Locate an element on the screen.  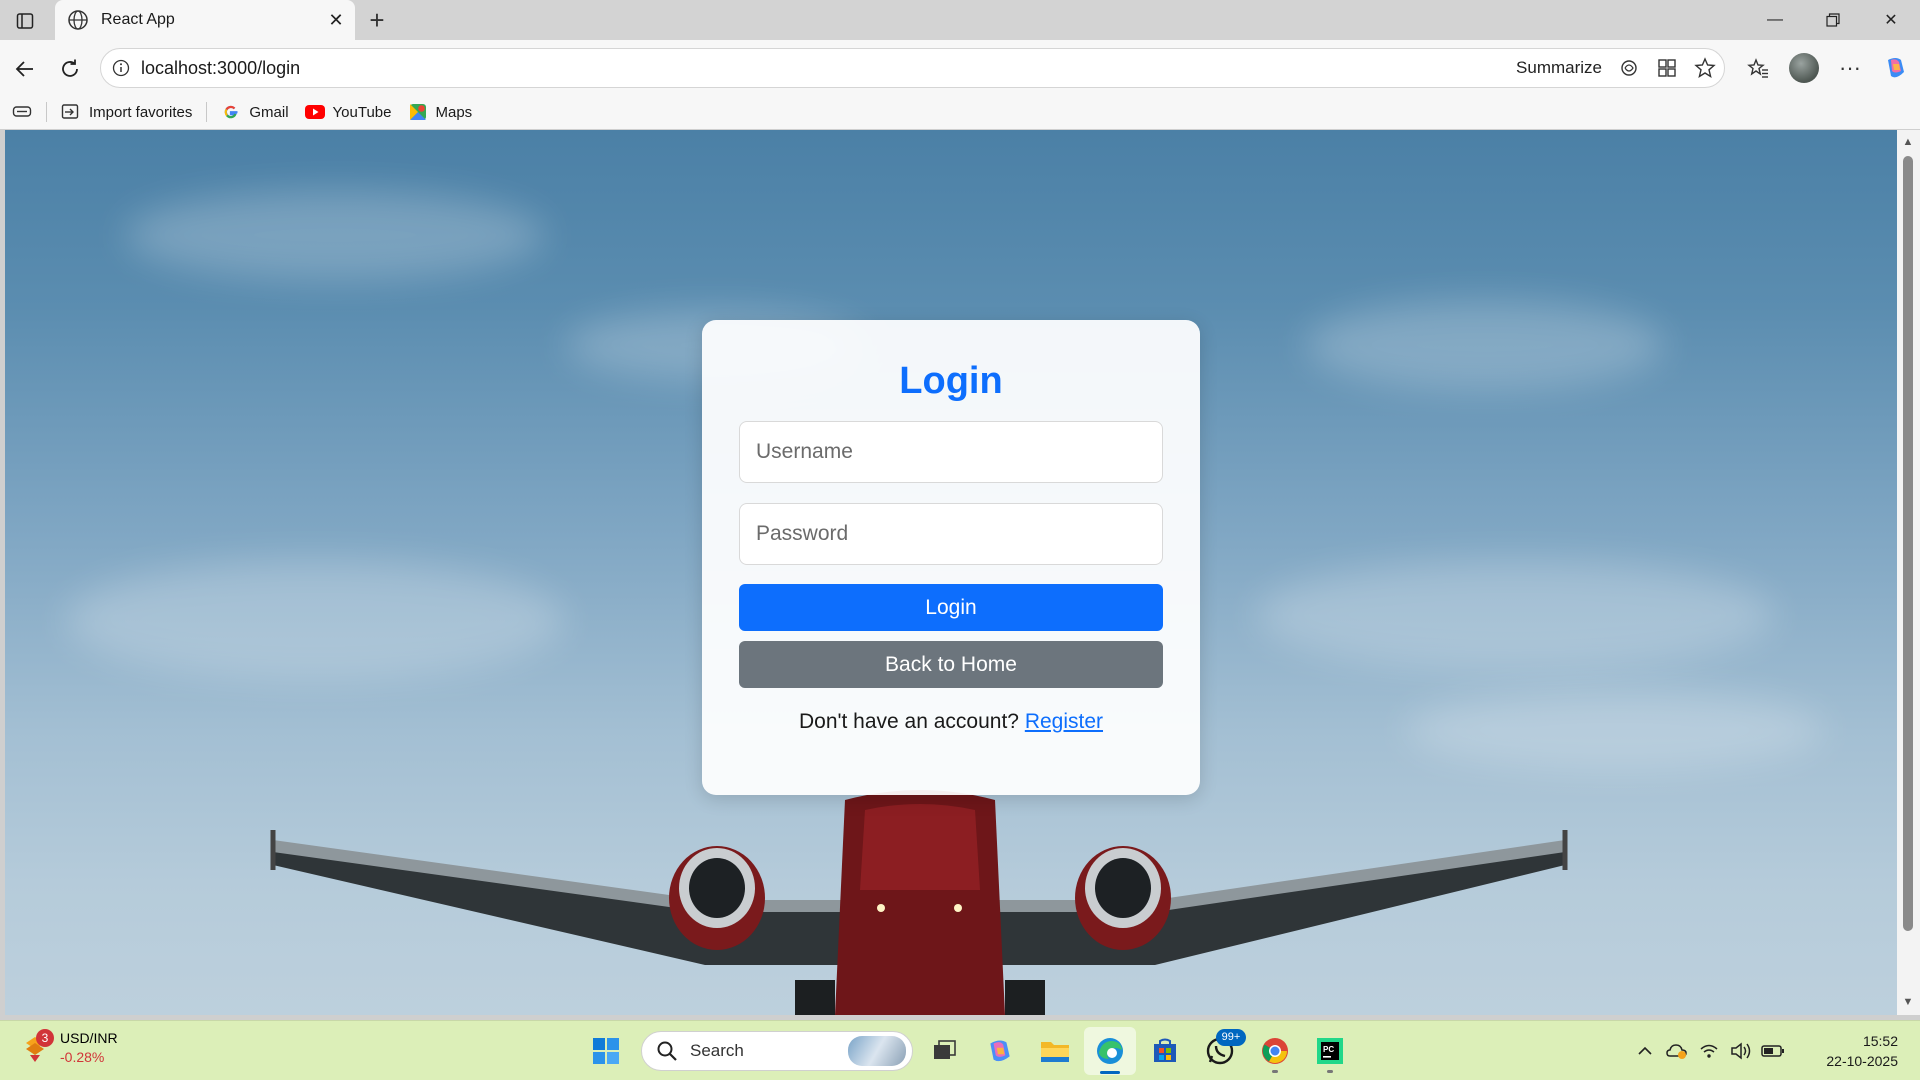
volume-icon is located at coordinates (1741, 1051).